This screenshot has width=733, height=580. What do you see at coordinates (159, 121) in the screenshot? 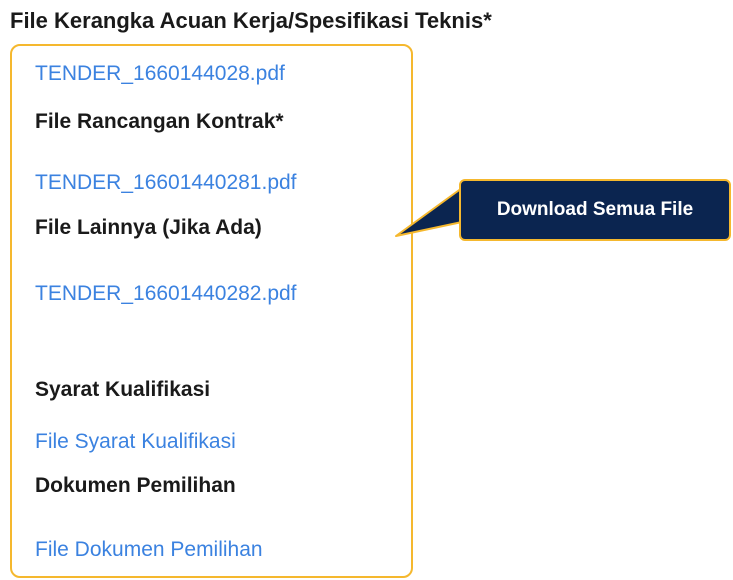
I see `label-rancangan-kontrak: File Rancangan Kontrak*` at bounding box center [159, 121].